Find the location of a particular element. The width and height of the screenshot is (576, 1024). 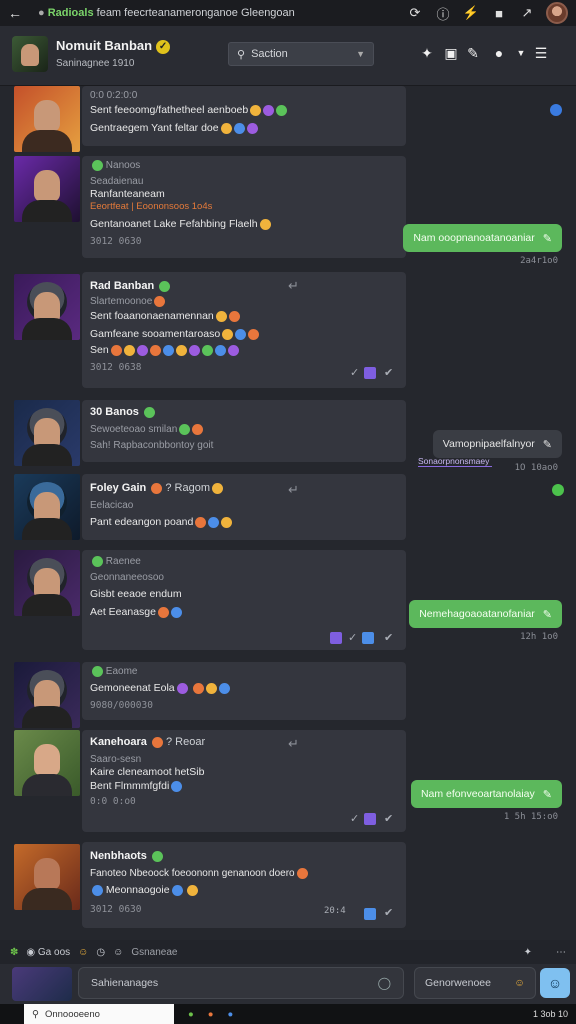

message-text-body: Sent feeoomg/fathetheel aenboeb is located at coordinates (169, 110).